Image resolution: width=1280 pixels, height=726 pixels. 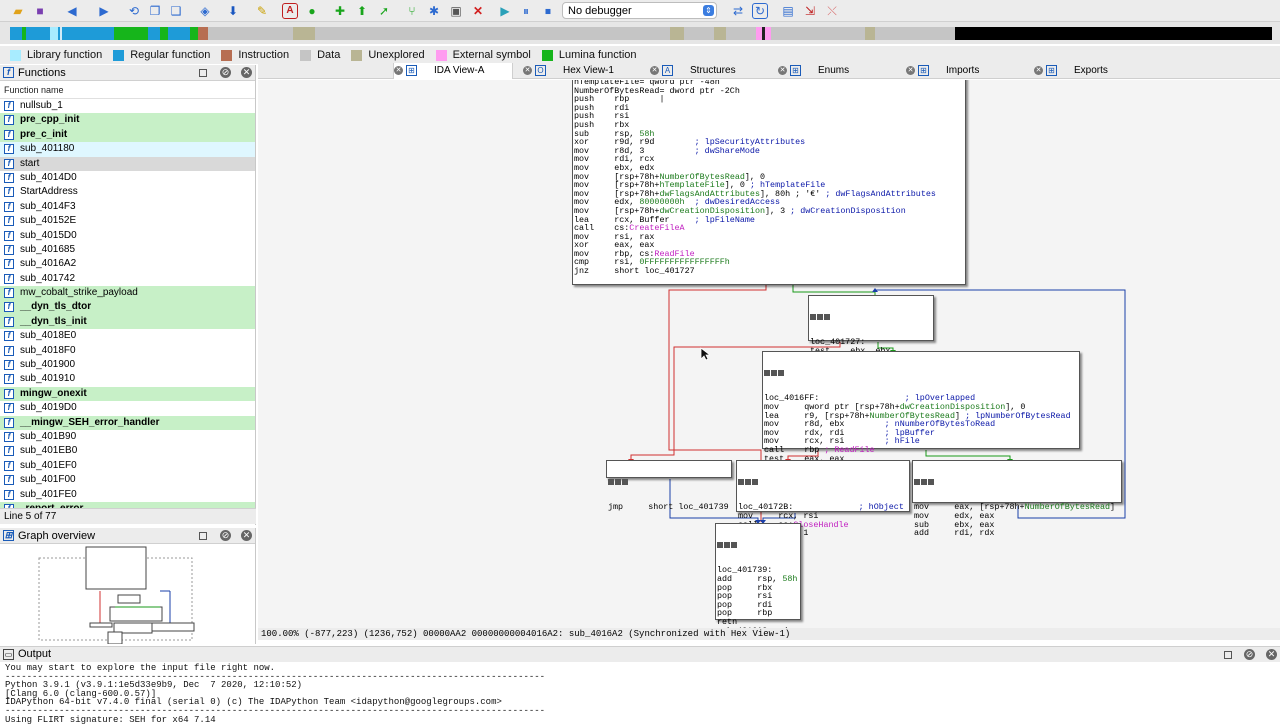 What do you see at coordinates (104, 11) in the screenshot?
I see `forward-icon: ▶` at bounding box center [104, 11].